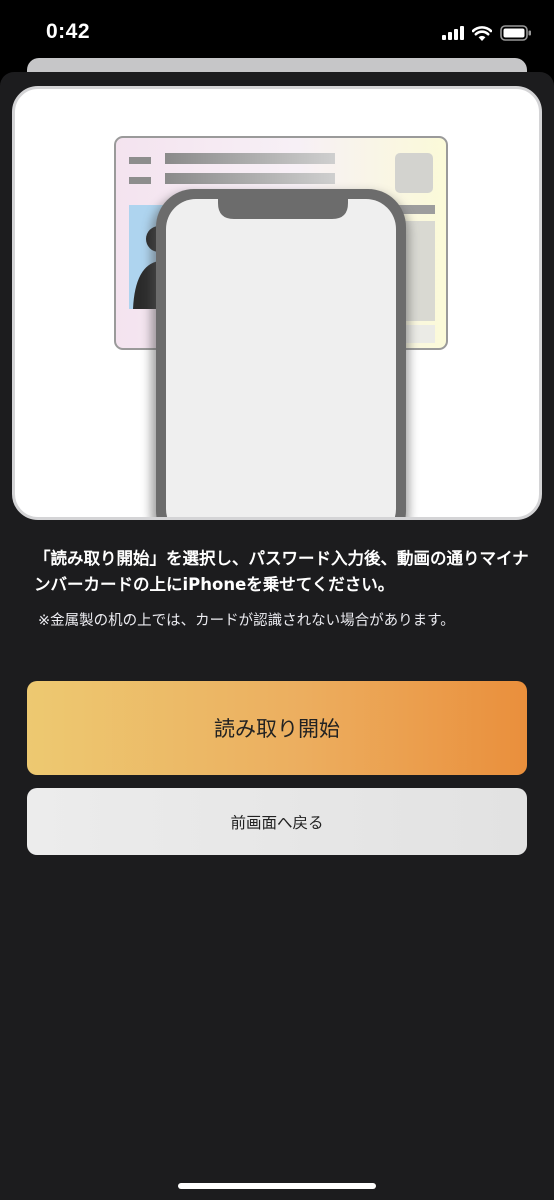 The height and width of the screenshot is (1200, 554). Describe the element at coordinates (453, 33) in the screenshot. I see `signal-icon` at that location.